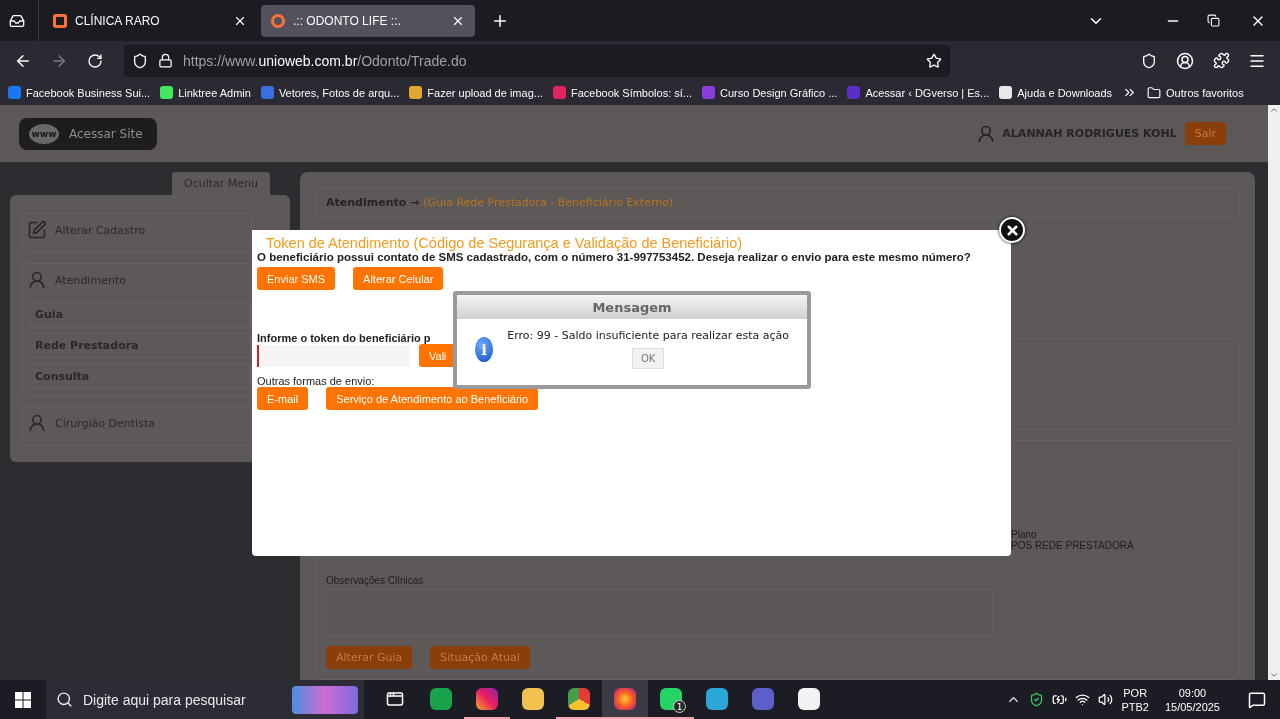 The width and height of the screenshot is (1280, 719). I want to click on site-button: www Acessar Site, so click(88, 133).